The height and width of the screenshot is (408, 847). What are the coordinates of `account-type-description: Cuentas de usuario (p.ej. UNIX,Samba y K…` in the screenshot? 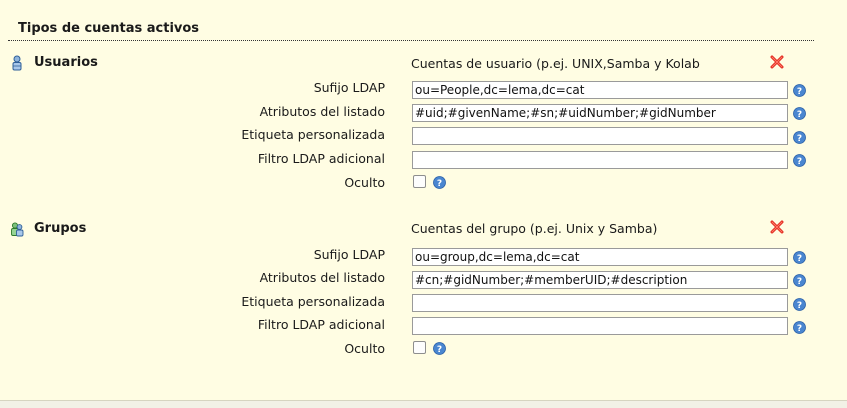 It's located at (555, 63).